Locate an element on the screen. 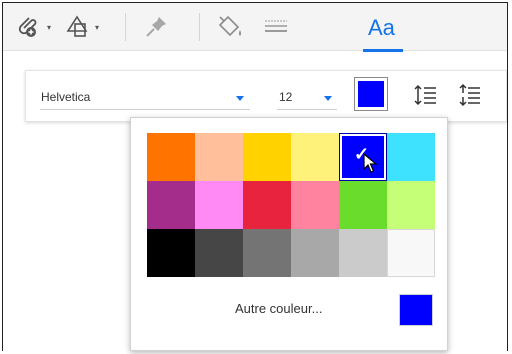 The image size is (512, 354). text-properties-bar: Helvetica 12 is located at coordinates (266, 96).